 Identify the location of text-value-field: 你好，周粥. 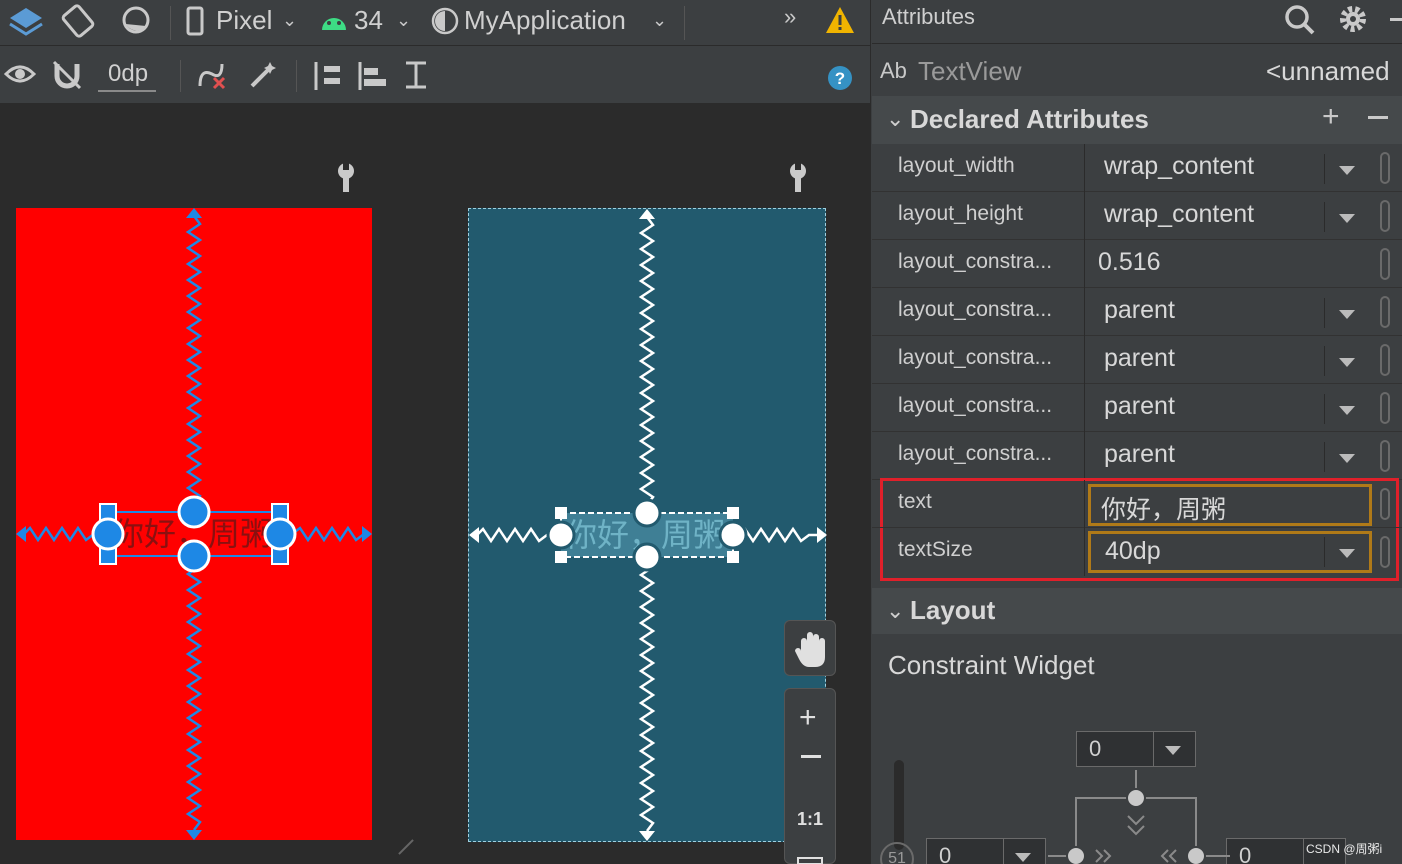
(1230, 505).